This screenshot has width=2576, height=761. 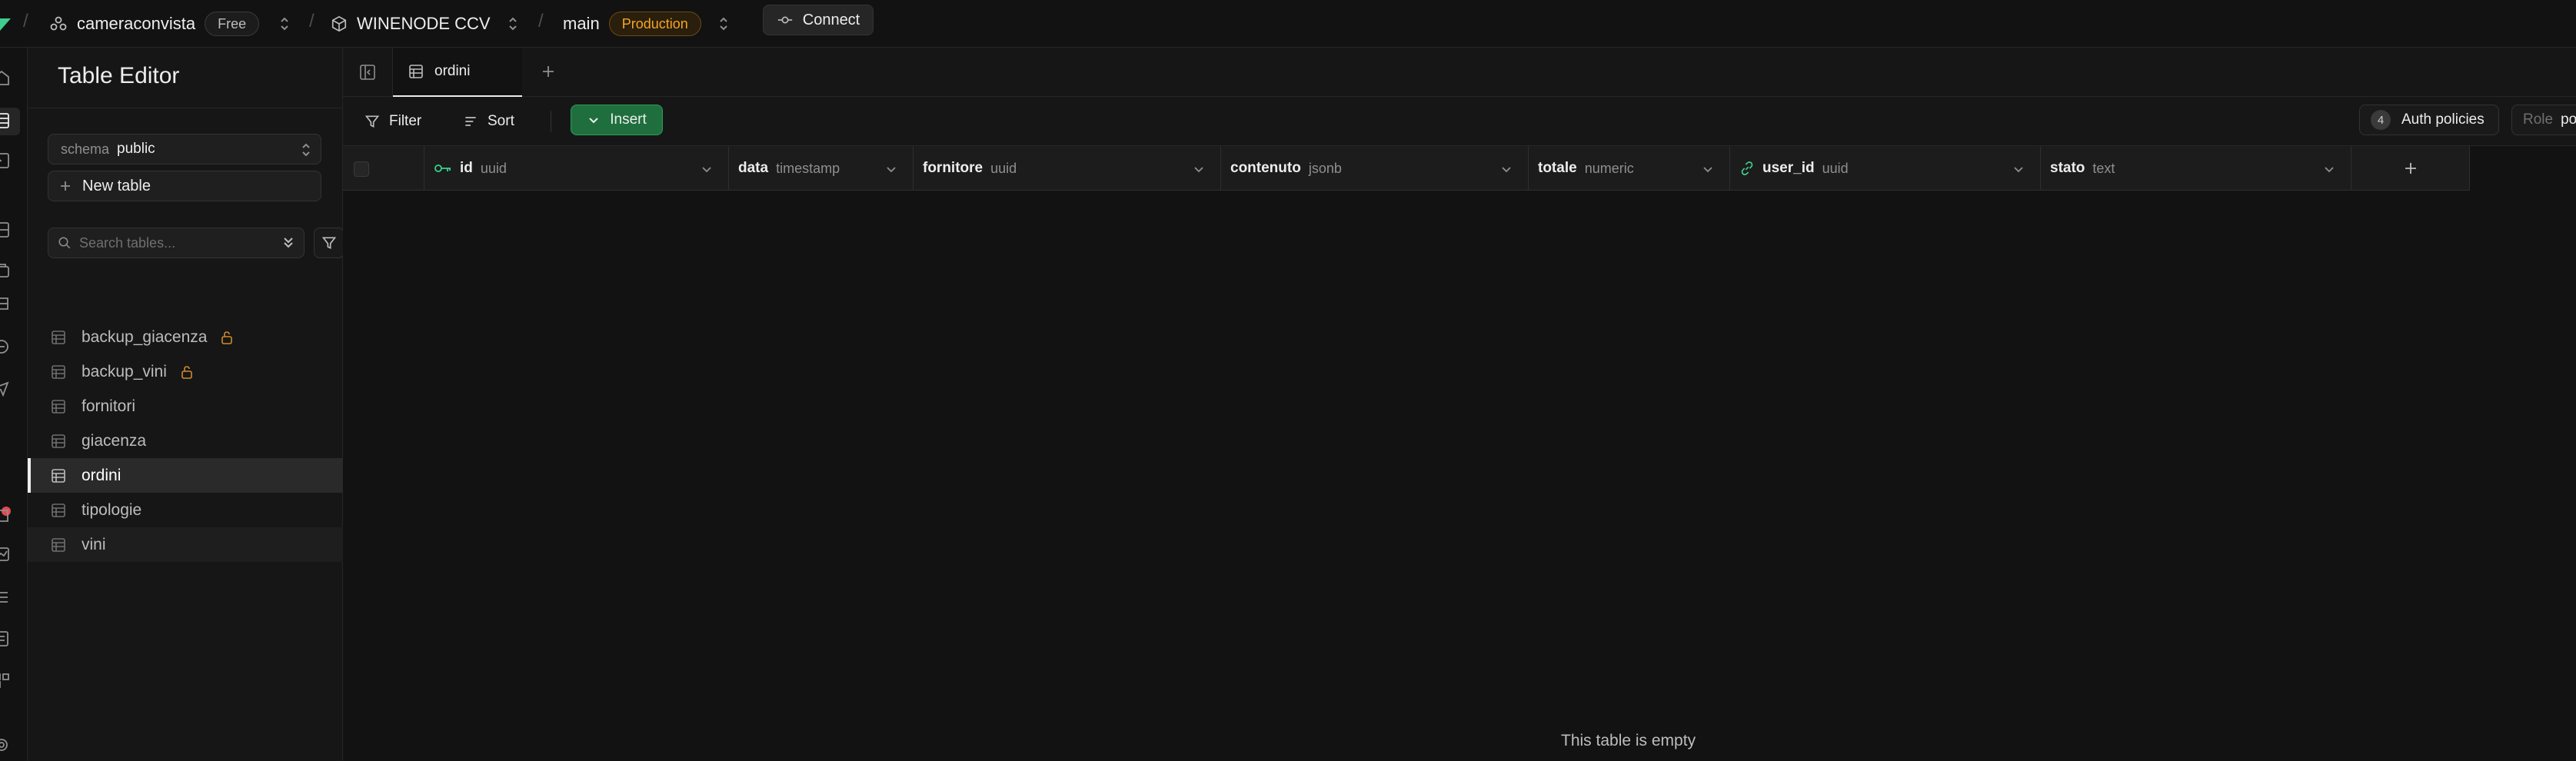 What do you see at coordinates (367, 72) in the screenshot?
I see `sidebar-toggle-icon` at bounding box center [367, 72].